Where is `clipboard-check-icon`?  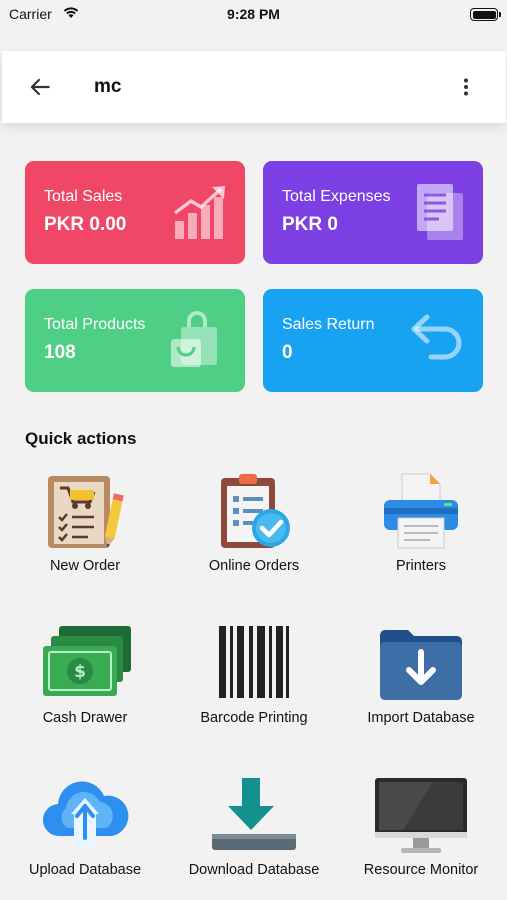 clipboard-check-icon is located at coordinates (255, 511).